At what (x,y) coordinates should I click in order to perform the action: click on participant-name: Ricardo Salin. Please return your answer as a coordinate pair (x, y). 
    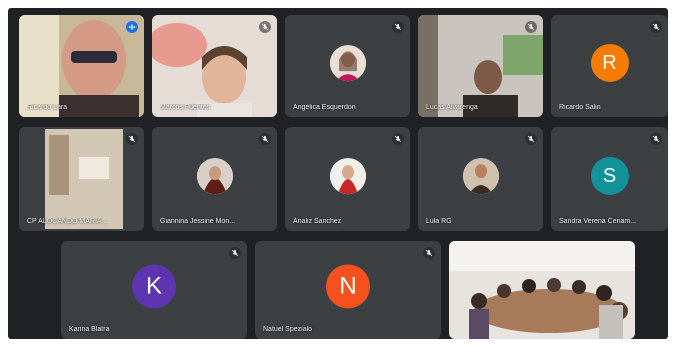
    Looking at the image, I should click on (580, 107).